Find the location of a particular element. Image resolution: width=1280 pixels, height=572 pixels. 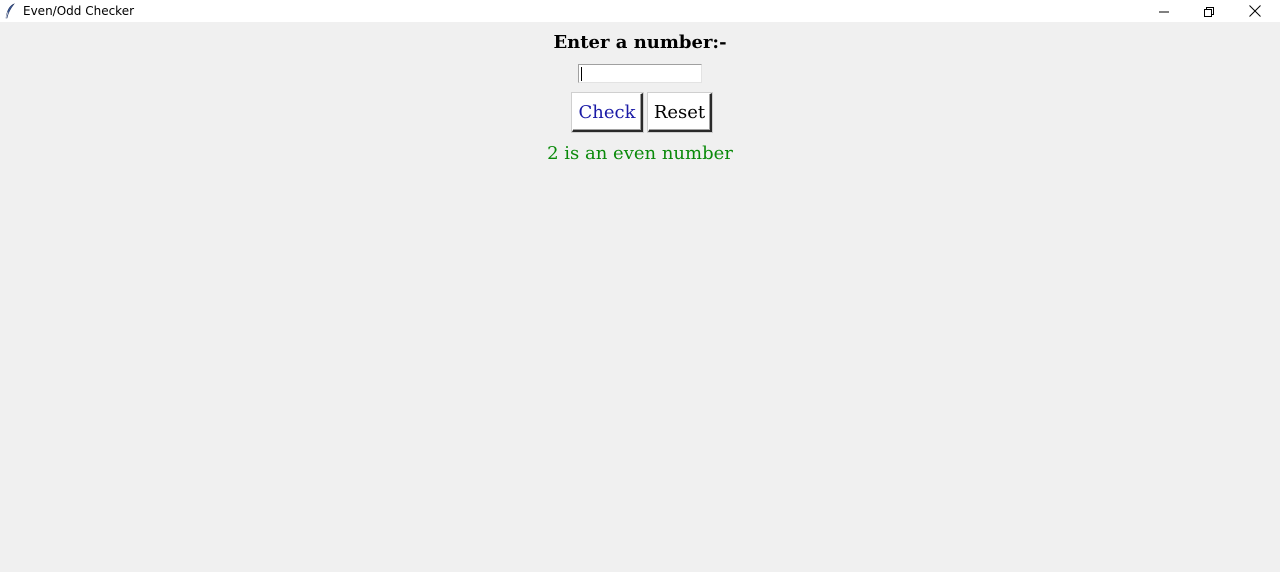

number-input is located at coordinates (640, 73).